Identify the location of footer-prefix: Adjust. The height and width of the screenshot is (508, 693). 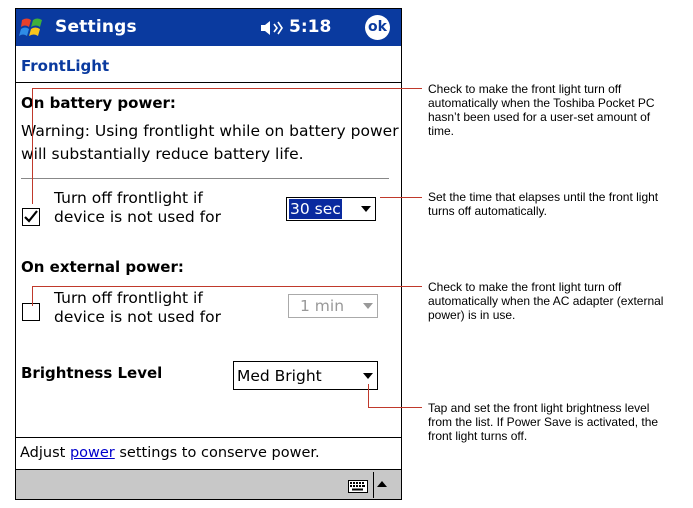
(45, 453).